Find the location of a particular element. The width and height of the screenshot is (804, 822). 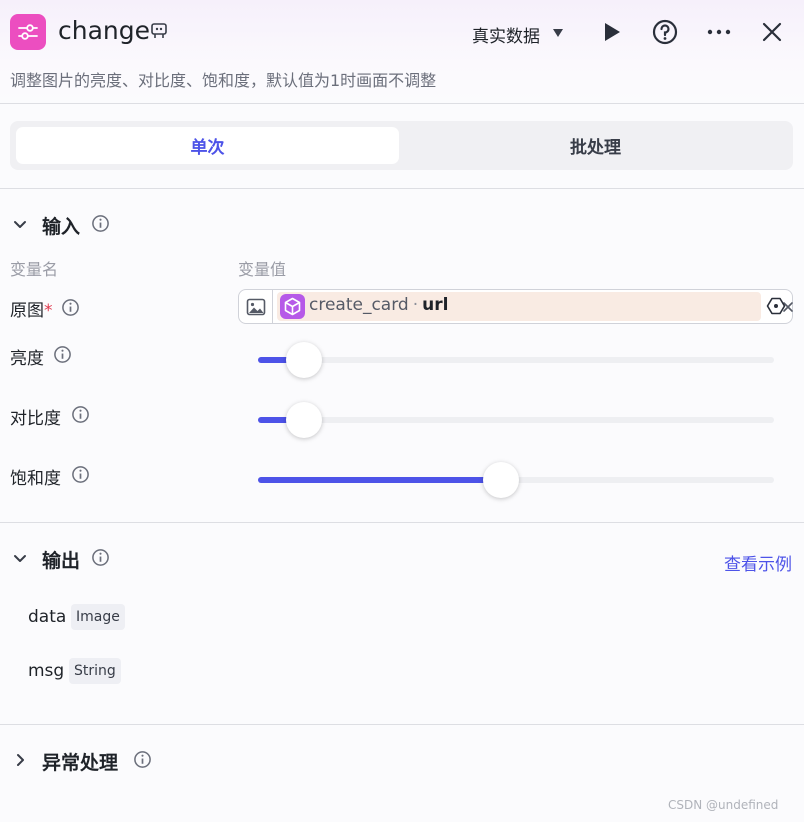

view-example-link: 查看示例 is located at coordinates (758, 562).